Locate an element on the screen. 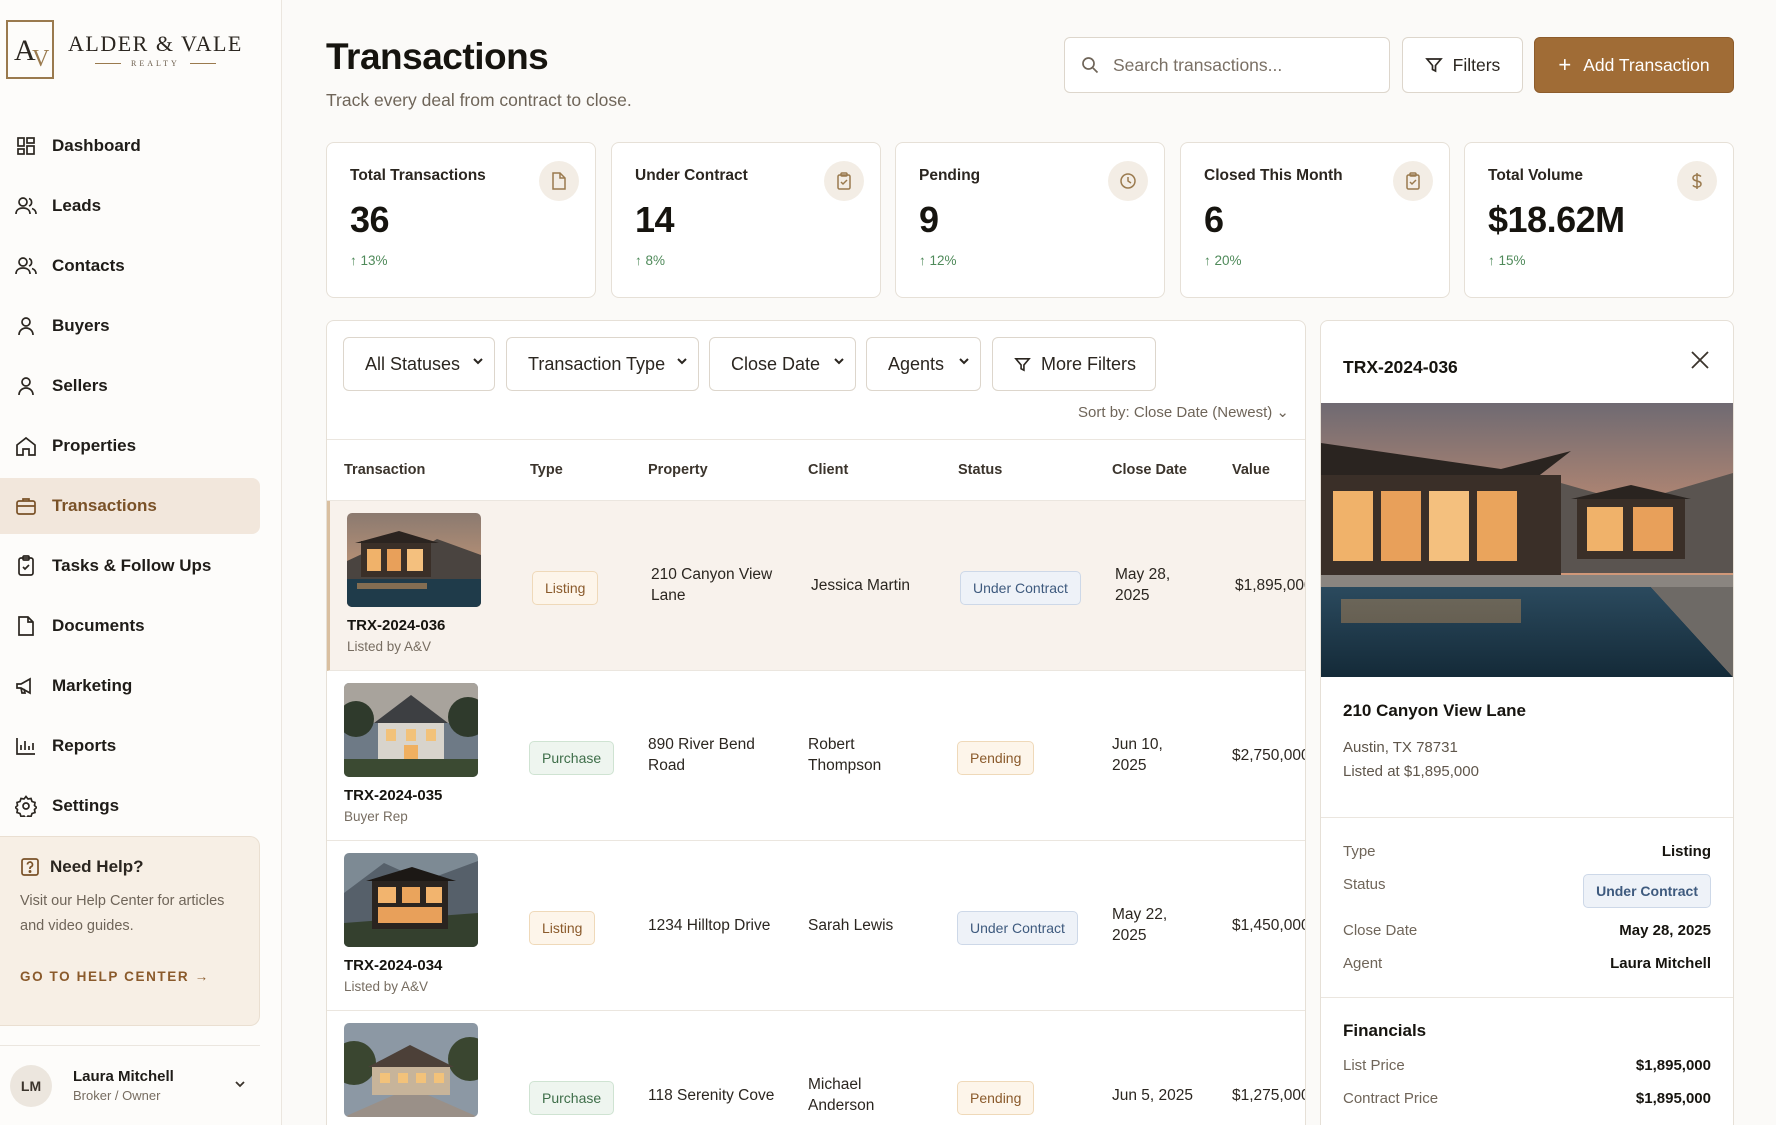 This screenshot has height=1125, width=1776. list-price-label: List Price is located at coordinates (1374, 1065).